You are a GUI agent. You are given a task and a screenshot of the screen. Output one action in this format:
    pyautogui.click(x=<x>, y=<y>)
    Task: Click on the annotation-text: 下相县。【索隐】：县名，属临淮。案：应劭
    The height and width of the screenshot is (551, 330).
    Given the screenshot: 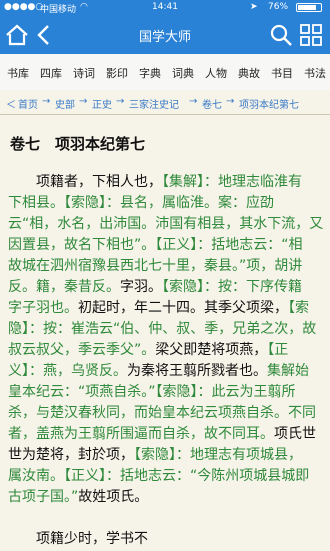 What is the action you would take?
    pyautogui.click(x=141, y=203)
    